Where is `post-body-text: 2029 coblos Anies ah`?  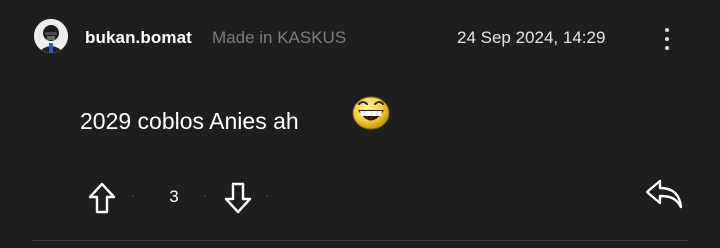
post-body-text: 2029 coblos Anies ah is located at coordinates (189, 121).